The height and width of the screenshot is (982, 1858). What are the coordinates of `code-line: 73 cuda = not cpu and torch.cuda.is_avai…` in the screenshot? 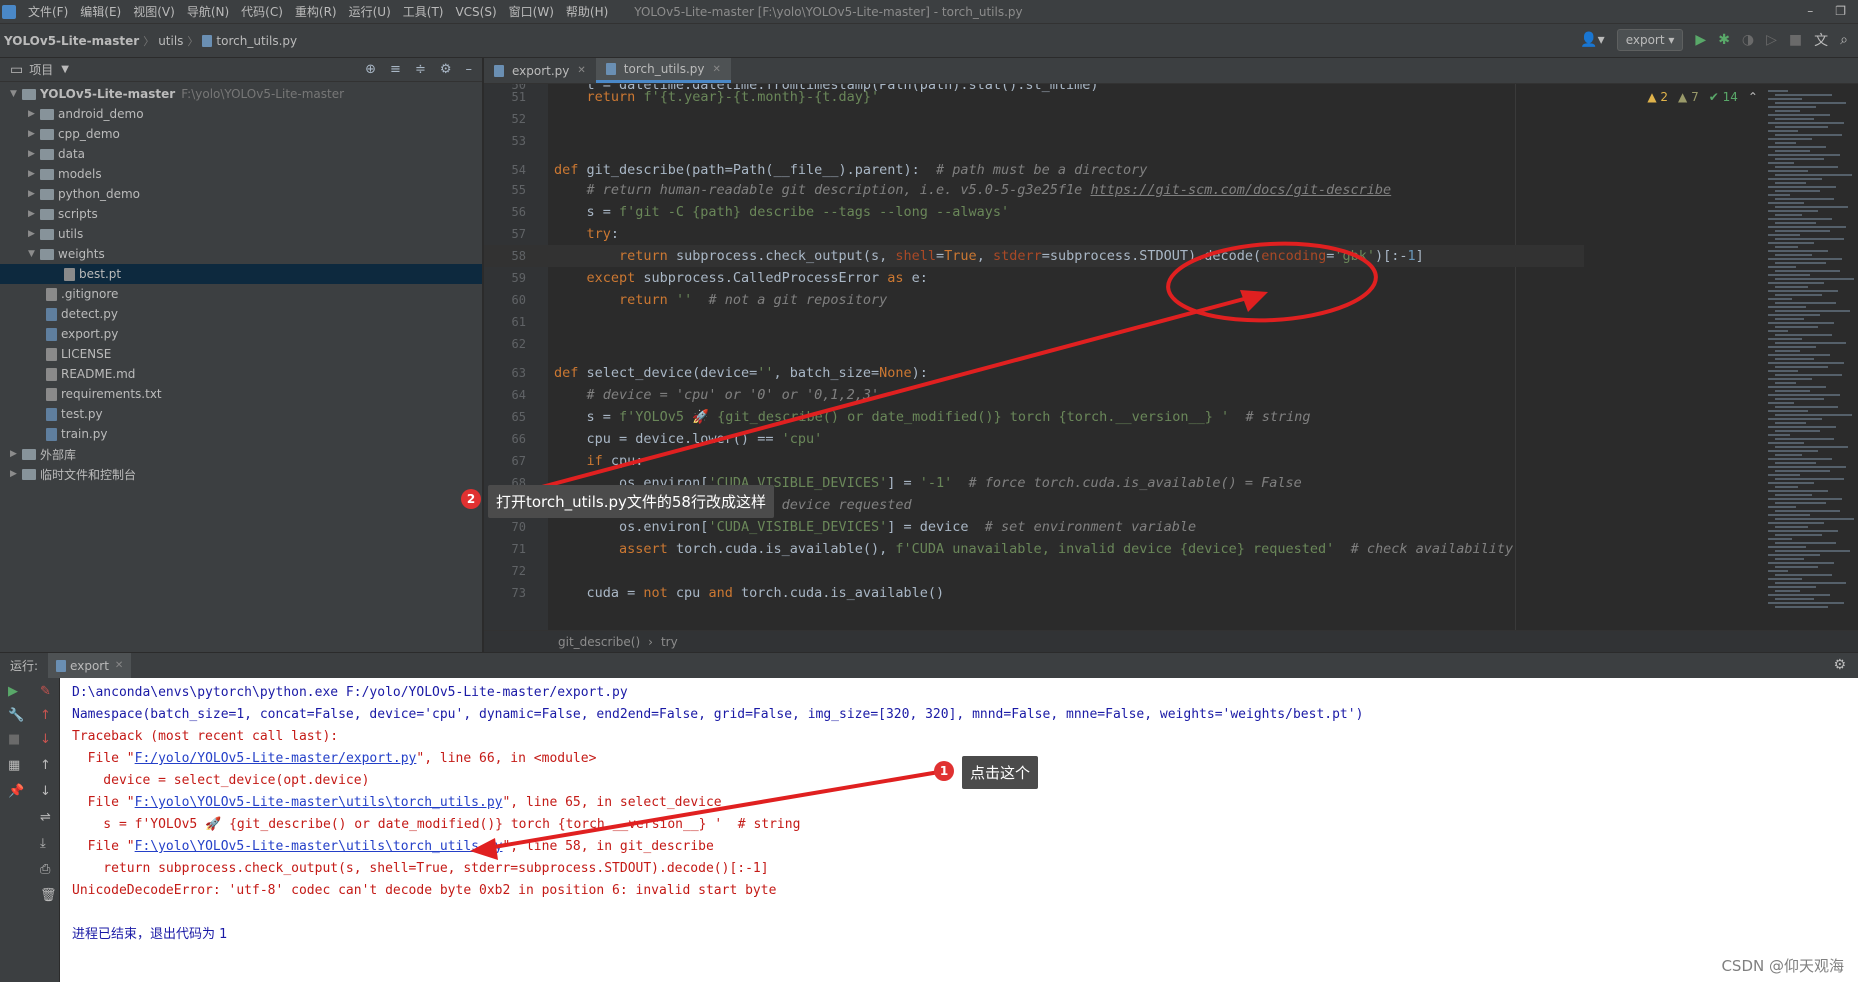 It's located at (1034, 593).